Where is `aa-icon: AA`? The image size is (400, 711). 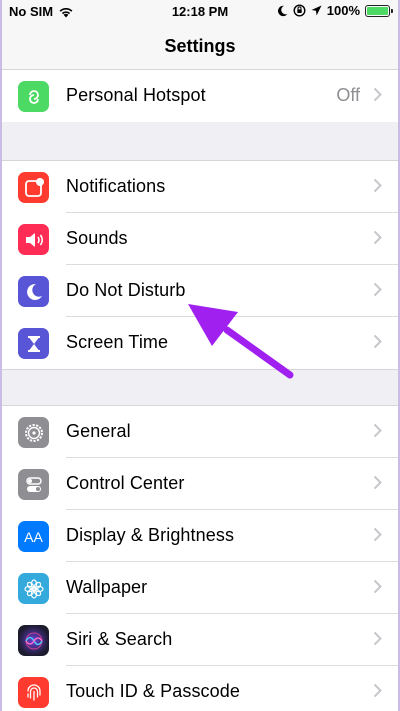
aa-icon: AA is located at coordinates (33, 536).